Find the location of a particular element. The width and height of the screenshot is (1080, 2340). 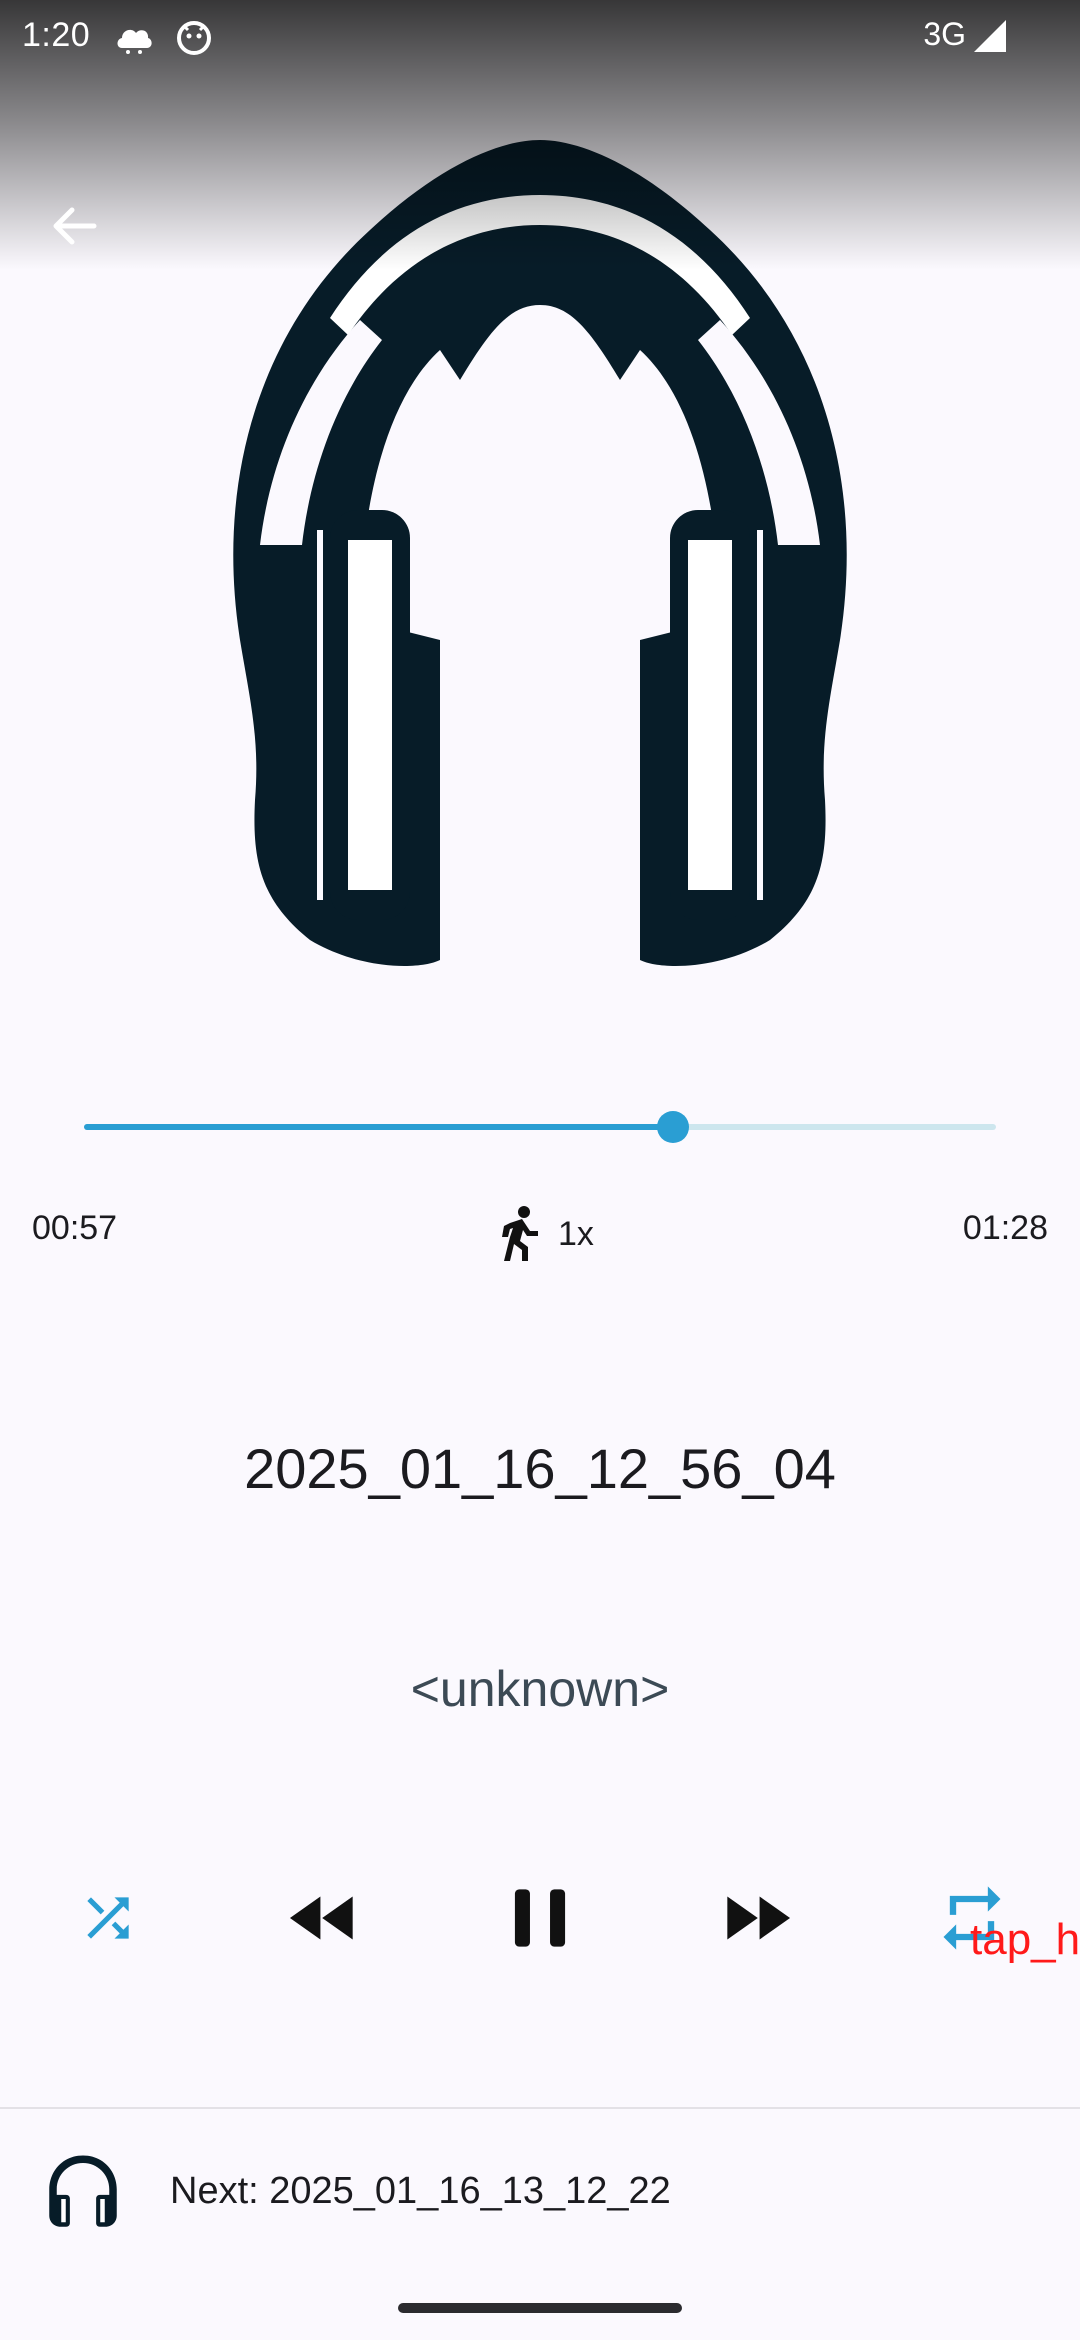

home-indicator is located at coordinates (540, 2308).